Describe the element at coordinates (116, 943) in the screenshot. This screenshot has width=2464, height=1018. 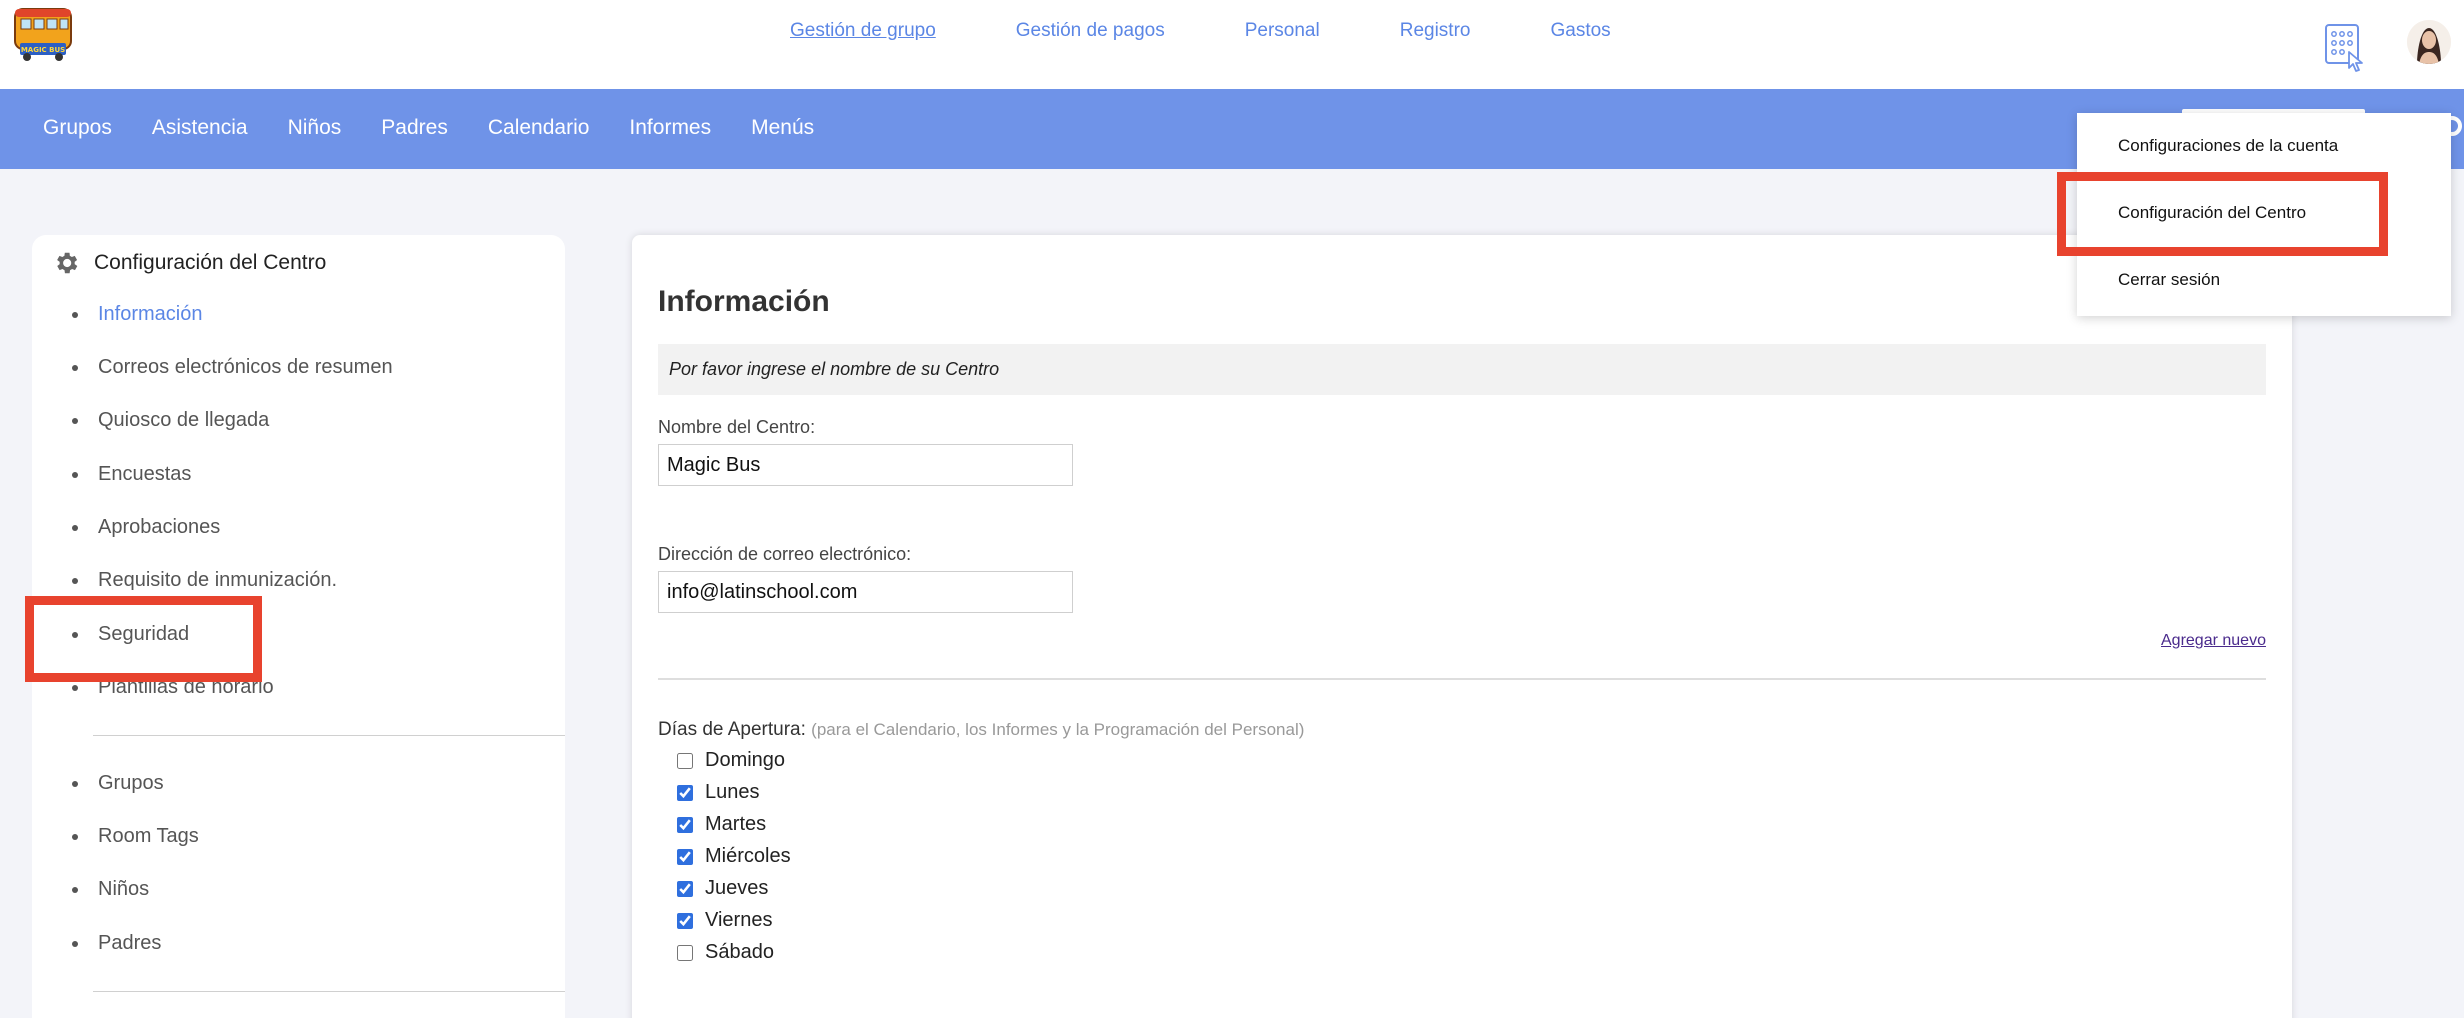
I see `sidebar-item-padres: Padres` at that location.